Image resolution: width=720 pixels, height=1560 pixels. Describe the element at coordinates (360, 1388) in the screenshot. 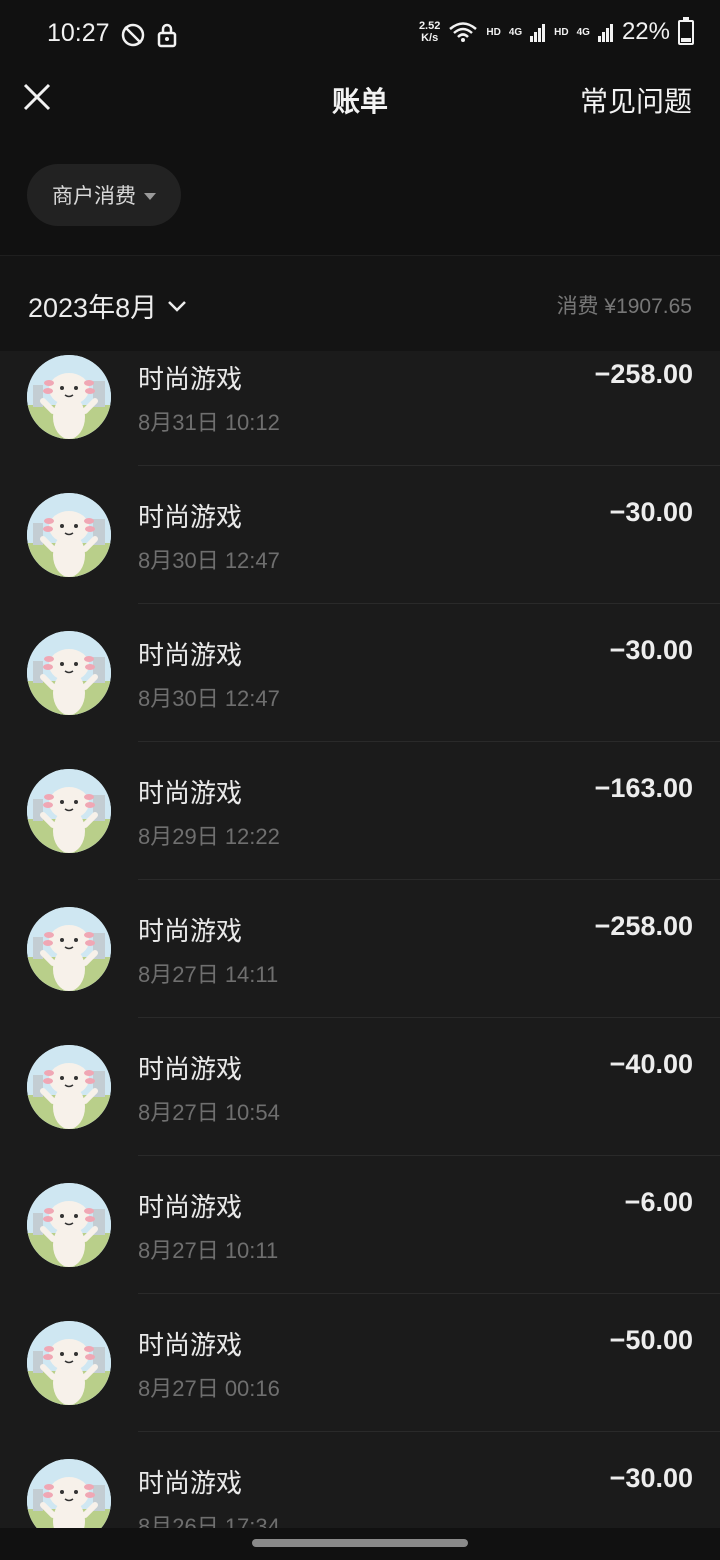

I see `list-item: 时尚游戏 8月27日 00:16 −50.00` at that location.